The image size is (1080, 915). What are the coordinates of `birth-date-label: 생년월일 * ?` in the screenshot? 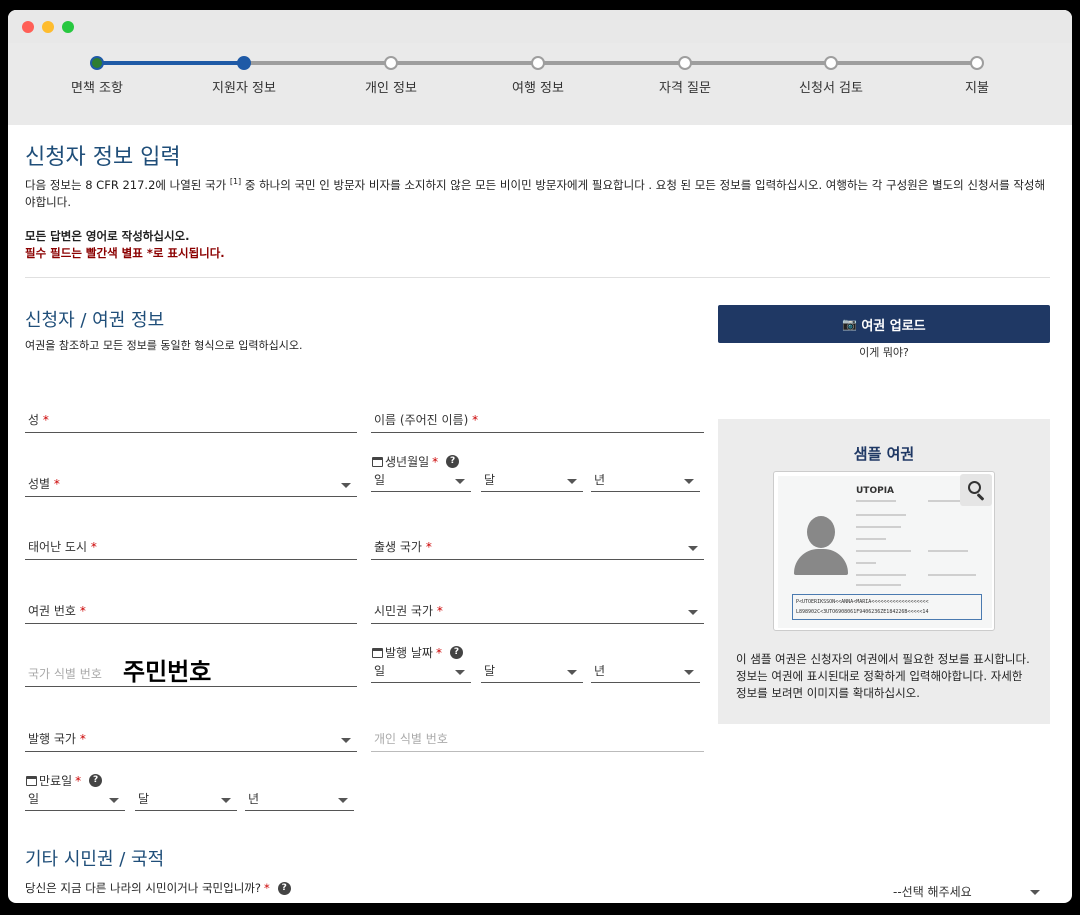 It's located at (416, 461).